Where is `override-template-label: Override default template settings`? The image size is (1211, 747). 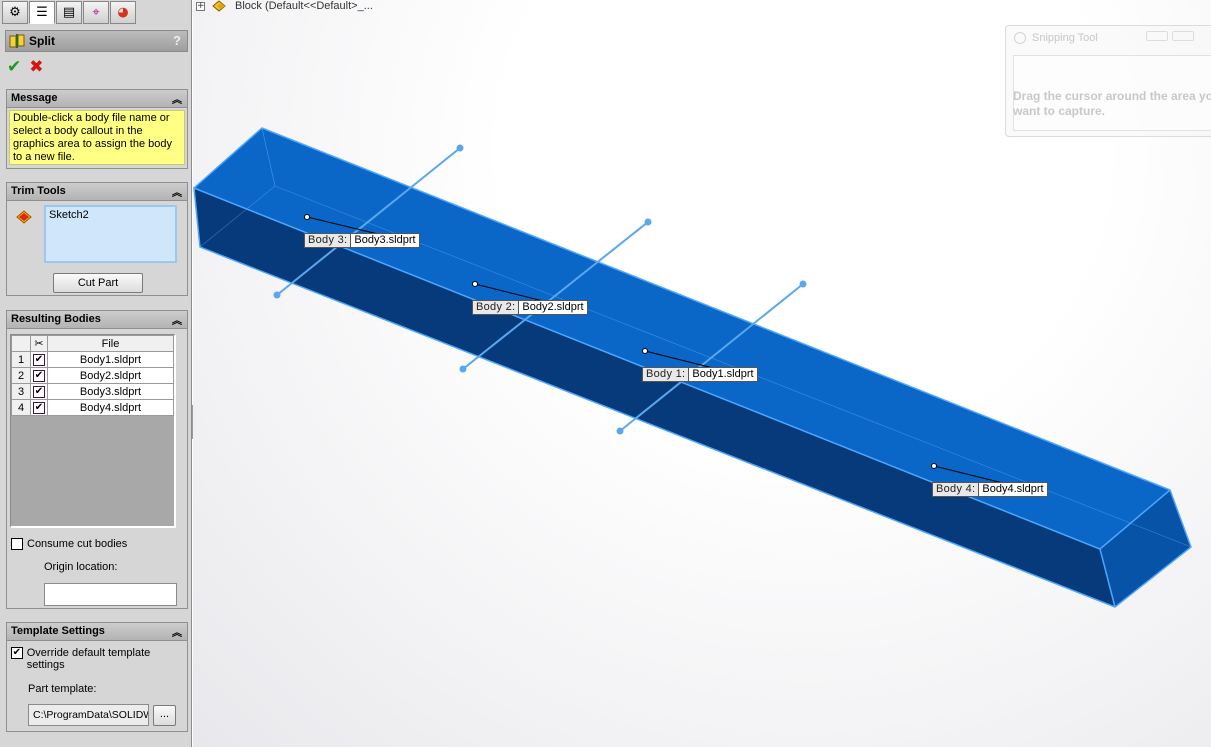
override-template-label: Override default template settings is located at coordinates (88, 659).